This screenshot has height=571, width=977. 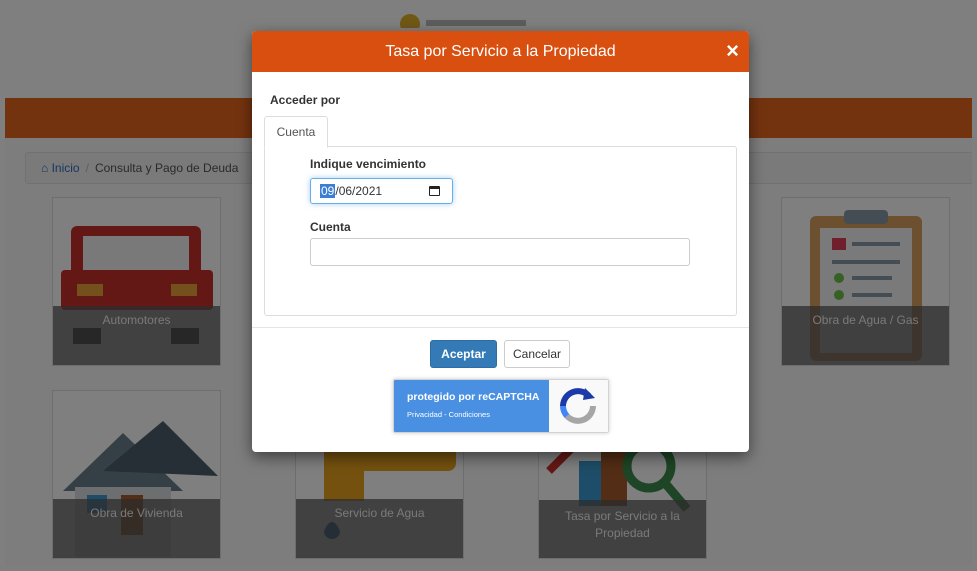 What do you see at coordinates (463, 354) in the screenshot?
I see `accept-button: Aceptar` at bounding box center [463, 354].